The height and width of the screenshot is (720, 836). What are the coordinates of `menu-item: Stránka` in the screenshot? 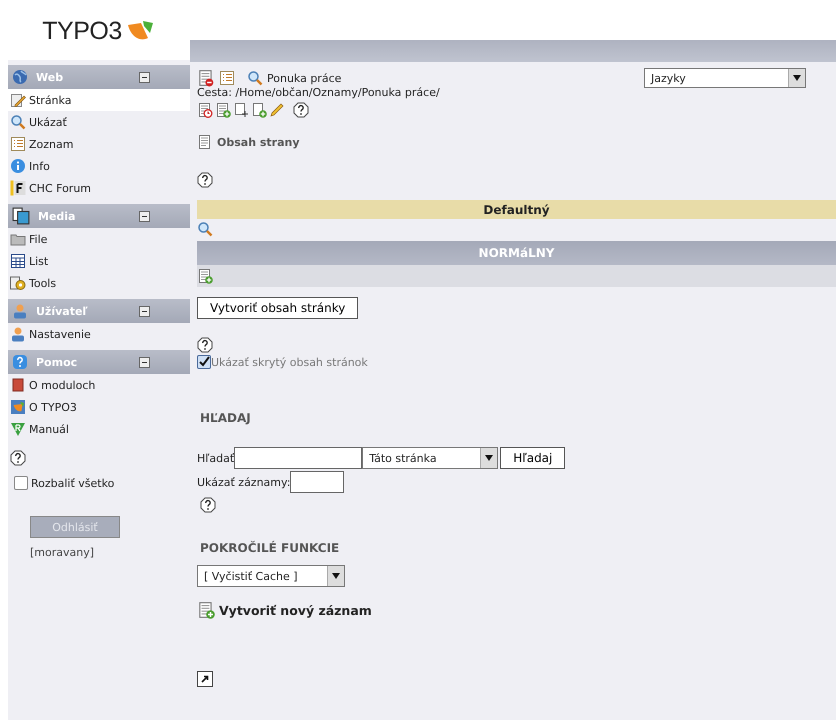 It's located at (99, 100).